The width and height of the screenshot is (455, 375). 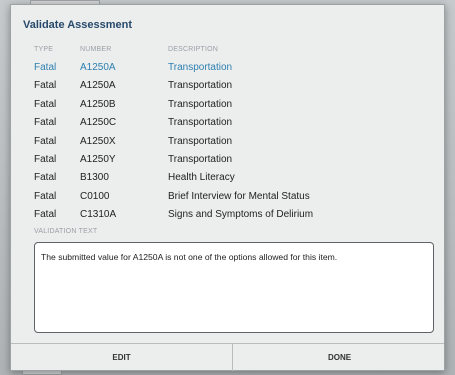 I want to click on error-row: Fatal A1250X Transportation, so click(x=227, y=142).